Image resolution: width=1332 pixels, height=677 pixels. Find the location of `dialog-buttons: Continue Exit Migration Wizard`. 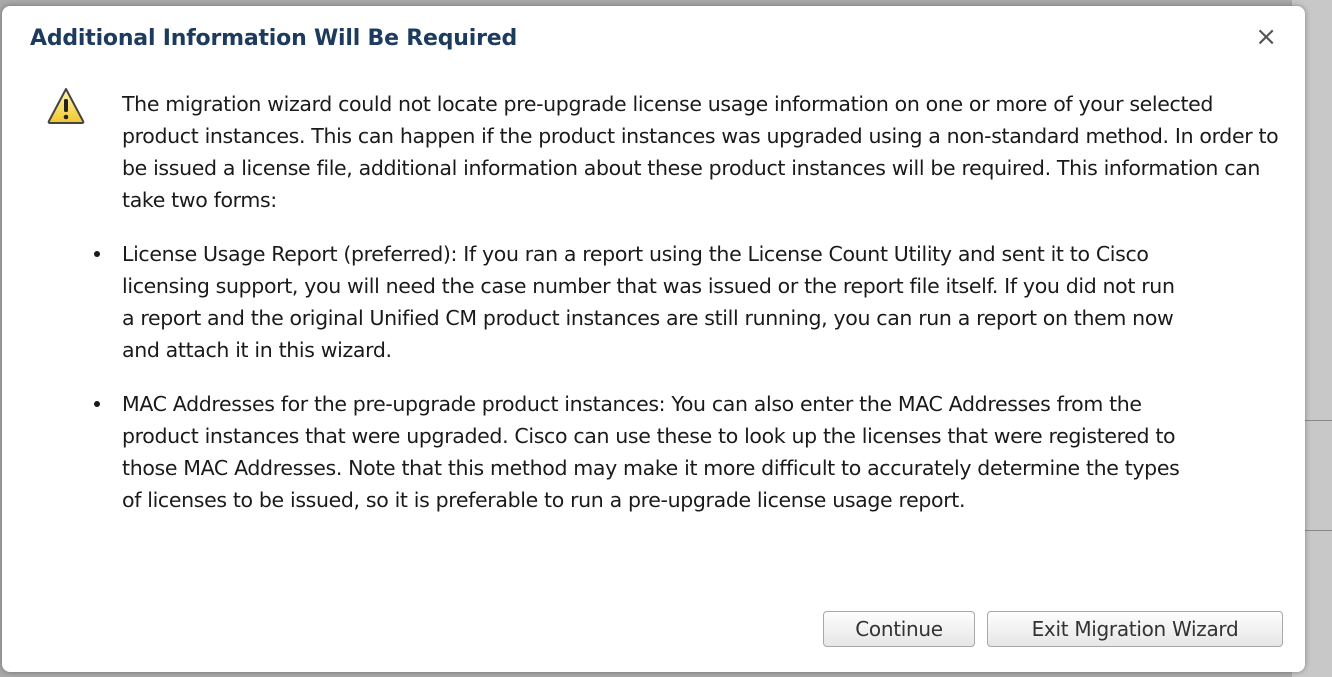

dialog-buttons: Continue Exit Migration Wizard is located at coordinates (1053, 629).